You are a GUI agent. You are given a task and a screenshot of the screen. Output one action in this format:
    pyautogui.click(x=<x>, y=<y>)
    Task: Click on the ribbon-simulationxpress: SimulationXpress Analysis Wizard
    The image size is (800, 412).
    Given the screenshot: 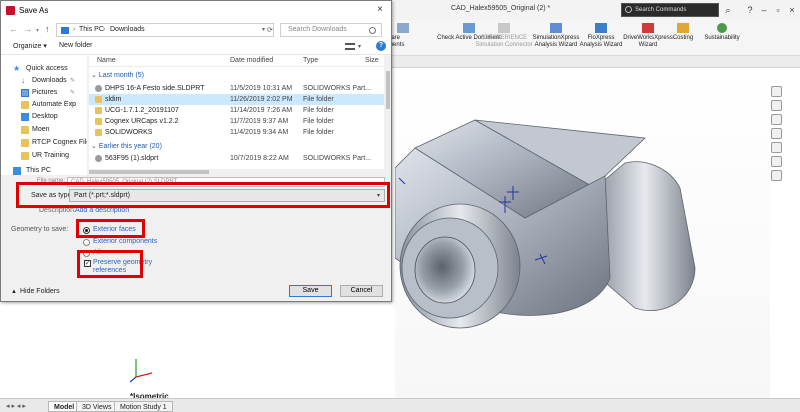 What is the action you would take?
    pyautogui.click(x=556, y=36)
    